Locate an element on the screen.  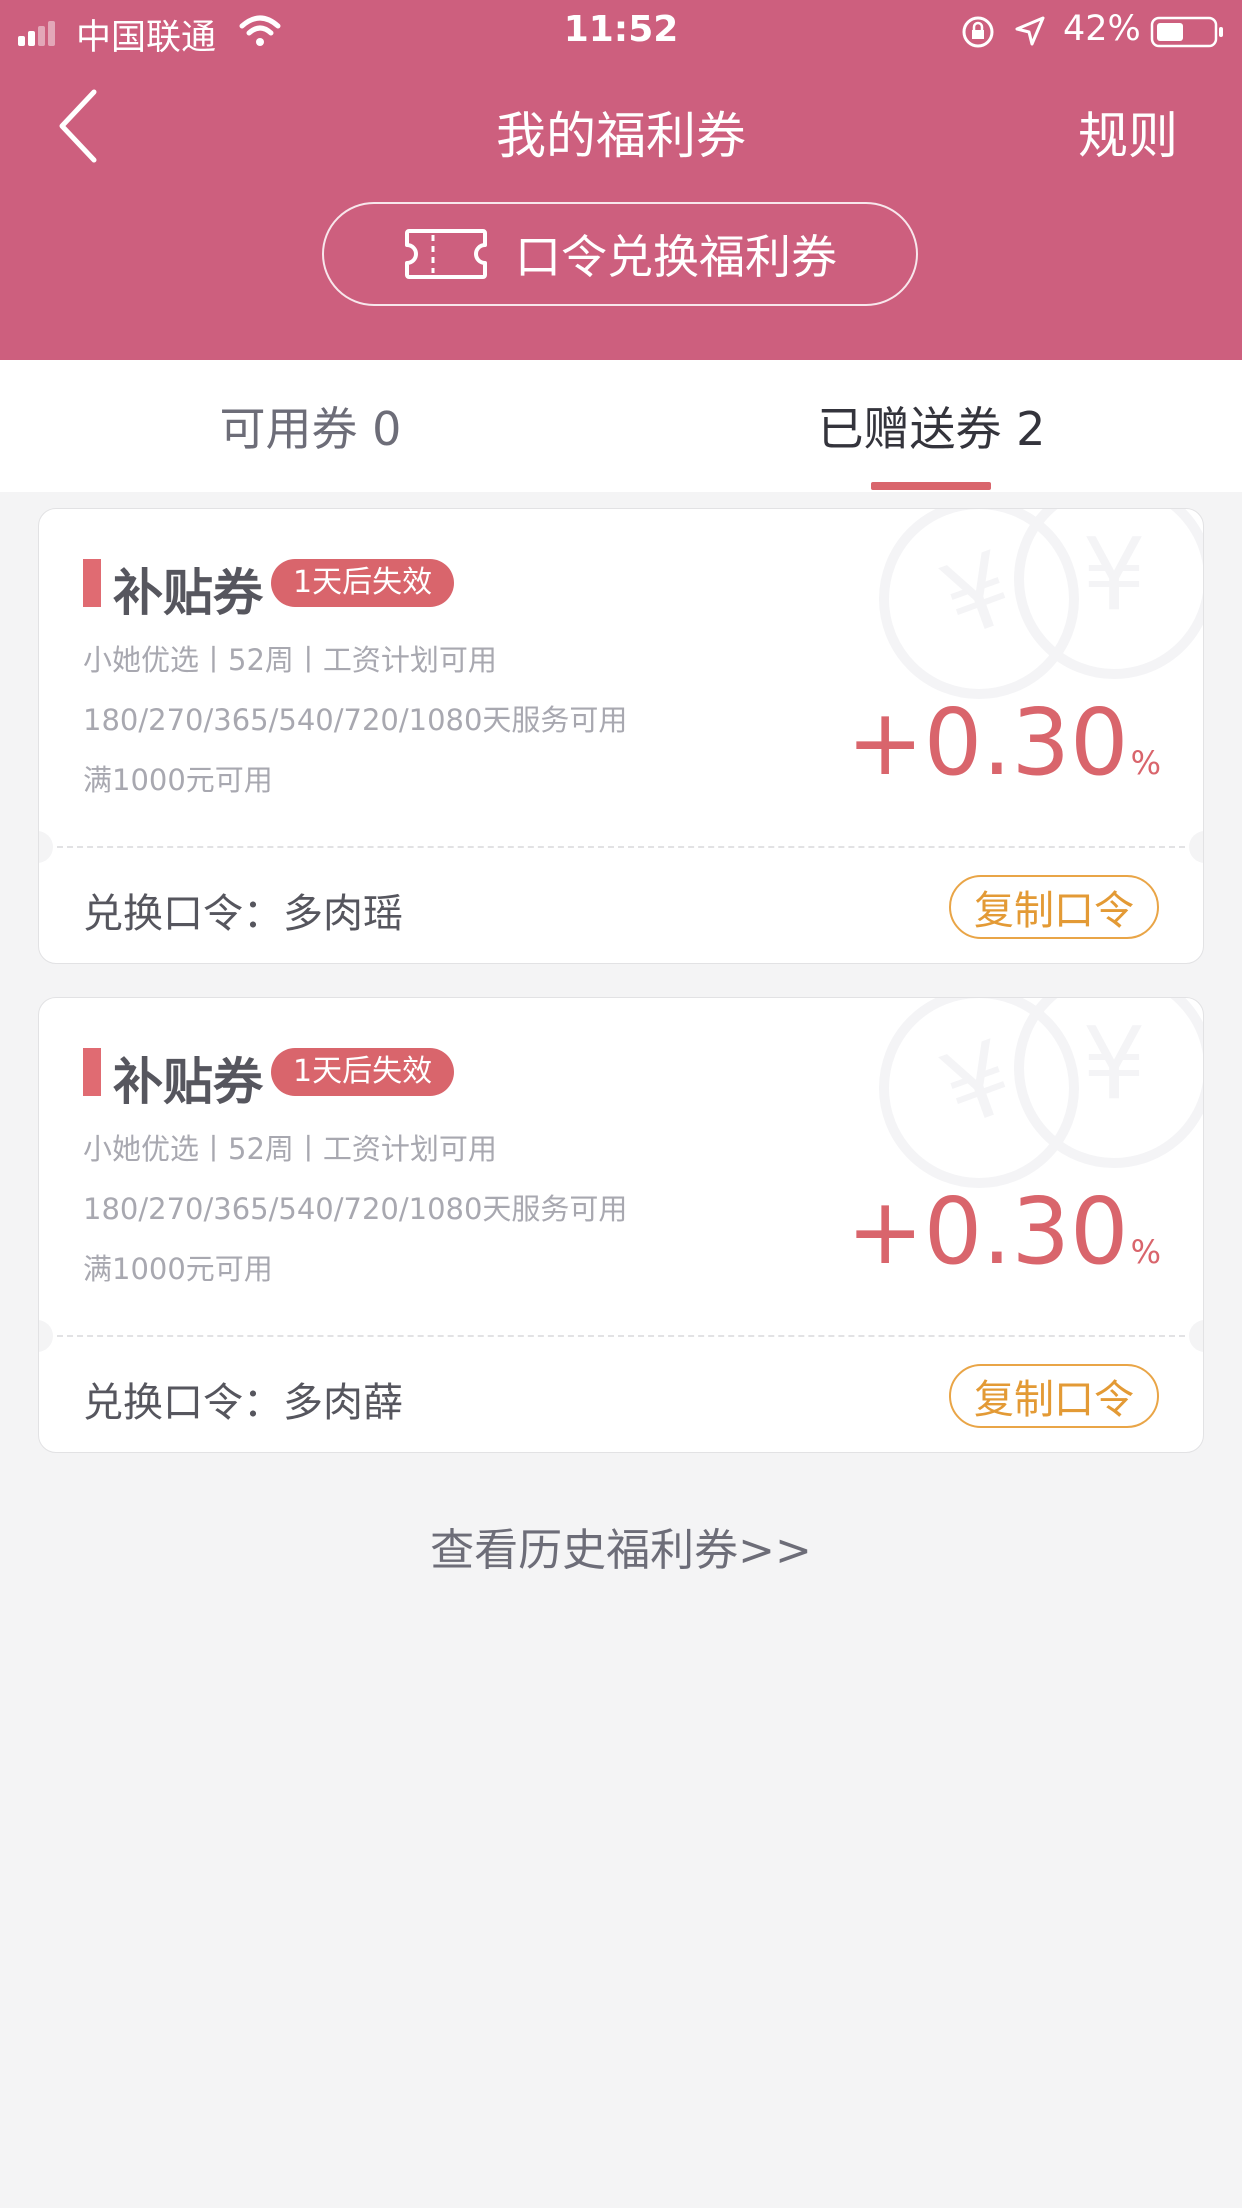
ticket-icon is located at coordinates (446, 254).